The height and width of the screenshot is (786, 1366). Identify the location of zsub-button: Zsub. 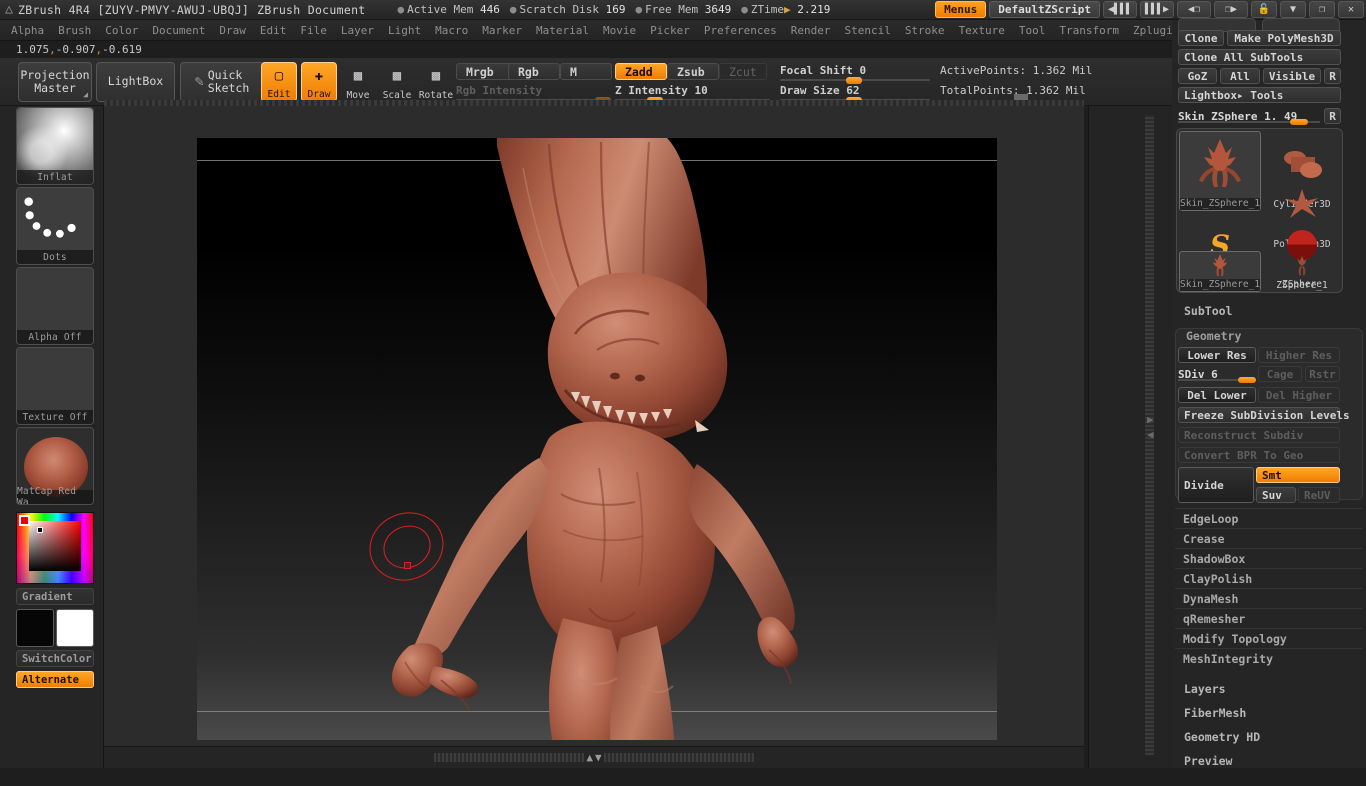
(693, 71).